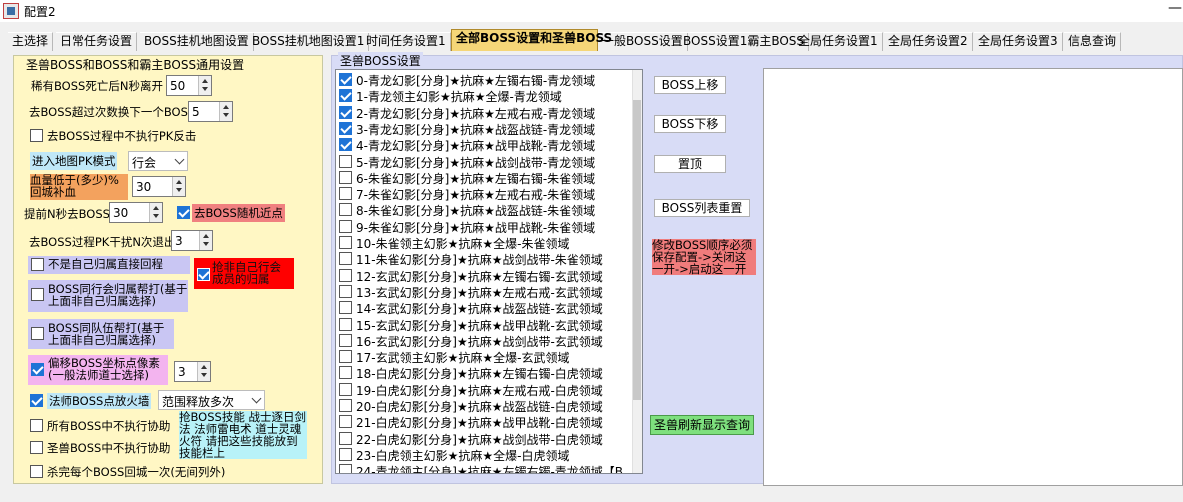 This screenshot has width=1183, height=502. Describe the element at coordinates (98, 370) in the screenshot. I see `offset-pixels-row: 偏移BOSS坐标点像素(一般法师道士选择)` at that location.